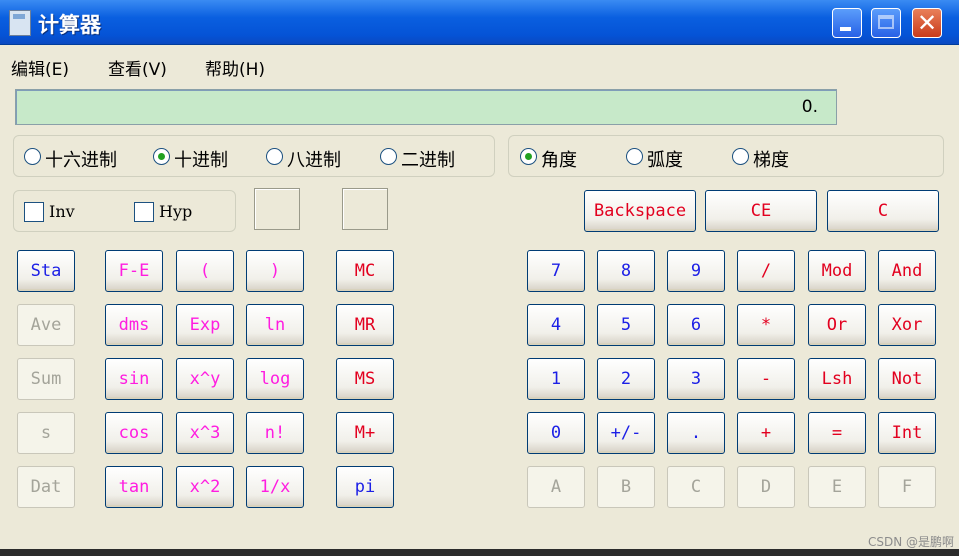 The width and height of the screenshot is (959, 556). Describe the element at coordinates (696, 487) in the screenshot. I see `hex-c-button: C` at that location.